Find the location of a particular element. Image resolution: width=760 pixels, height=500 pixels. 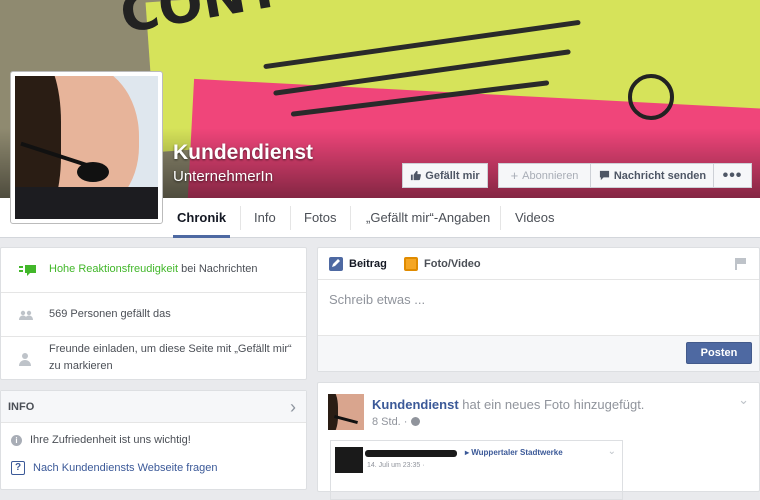

like-button: Gefällt mir is located at coordinates (445, 175).